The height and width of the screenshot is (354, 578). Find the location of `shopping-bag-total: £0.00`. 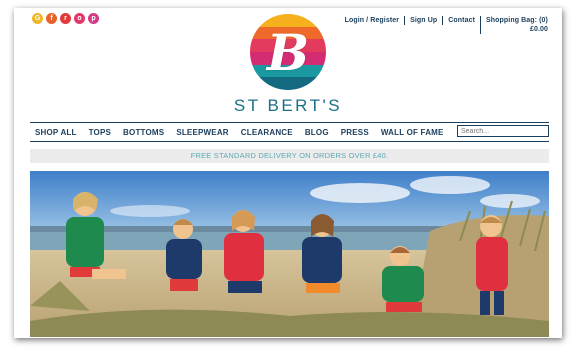

shopping-bag-total: £0.00 is located at coordinates (538, 29).